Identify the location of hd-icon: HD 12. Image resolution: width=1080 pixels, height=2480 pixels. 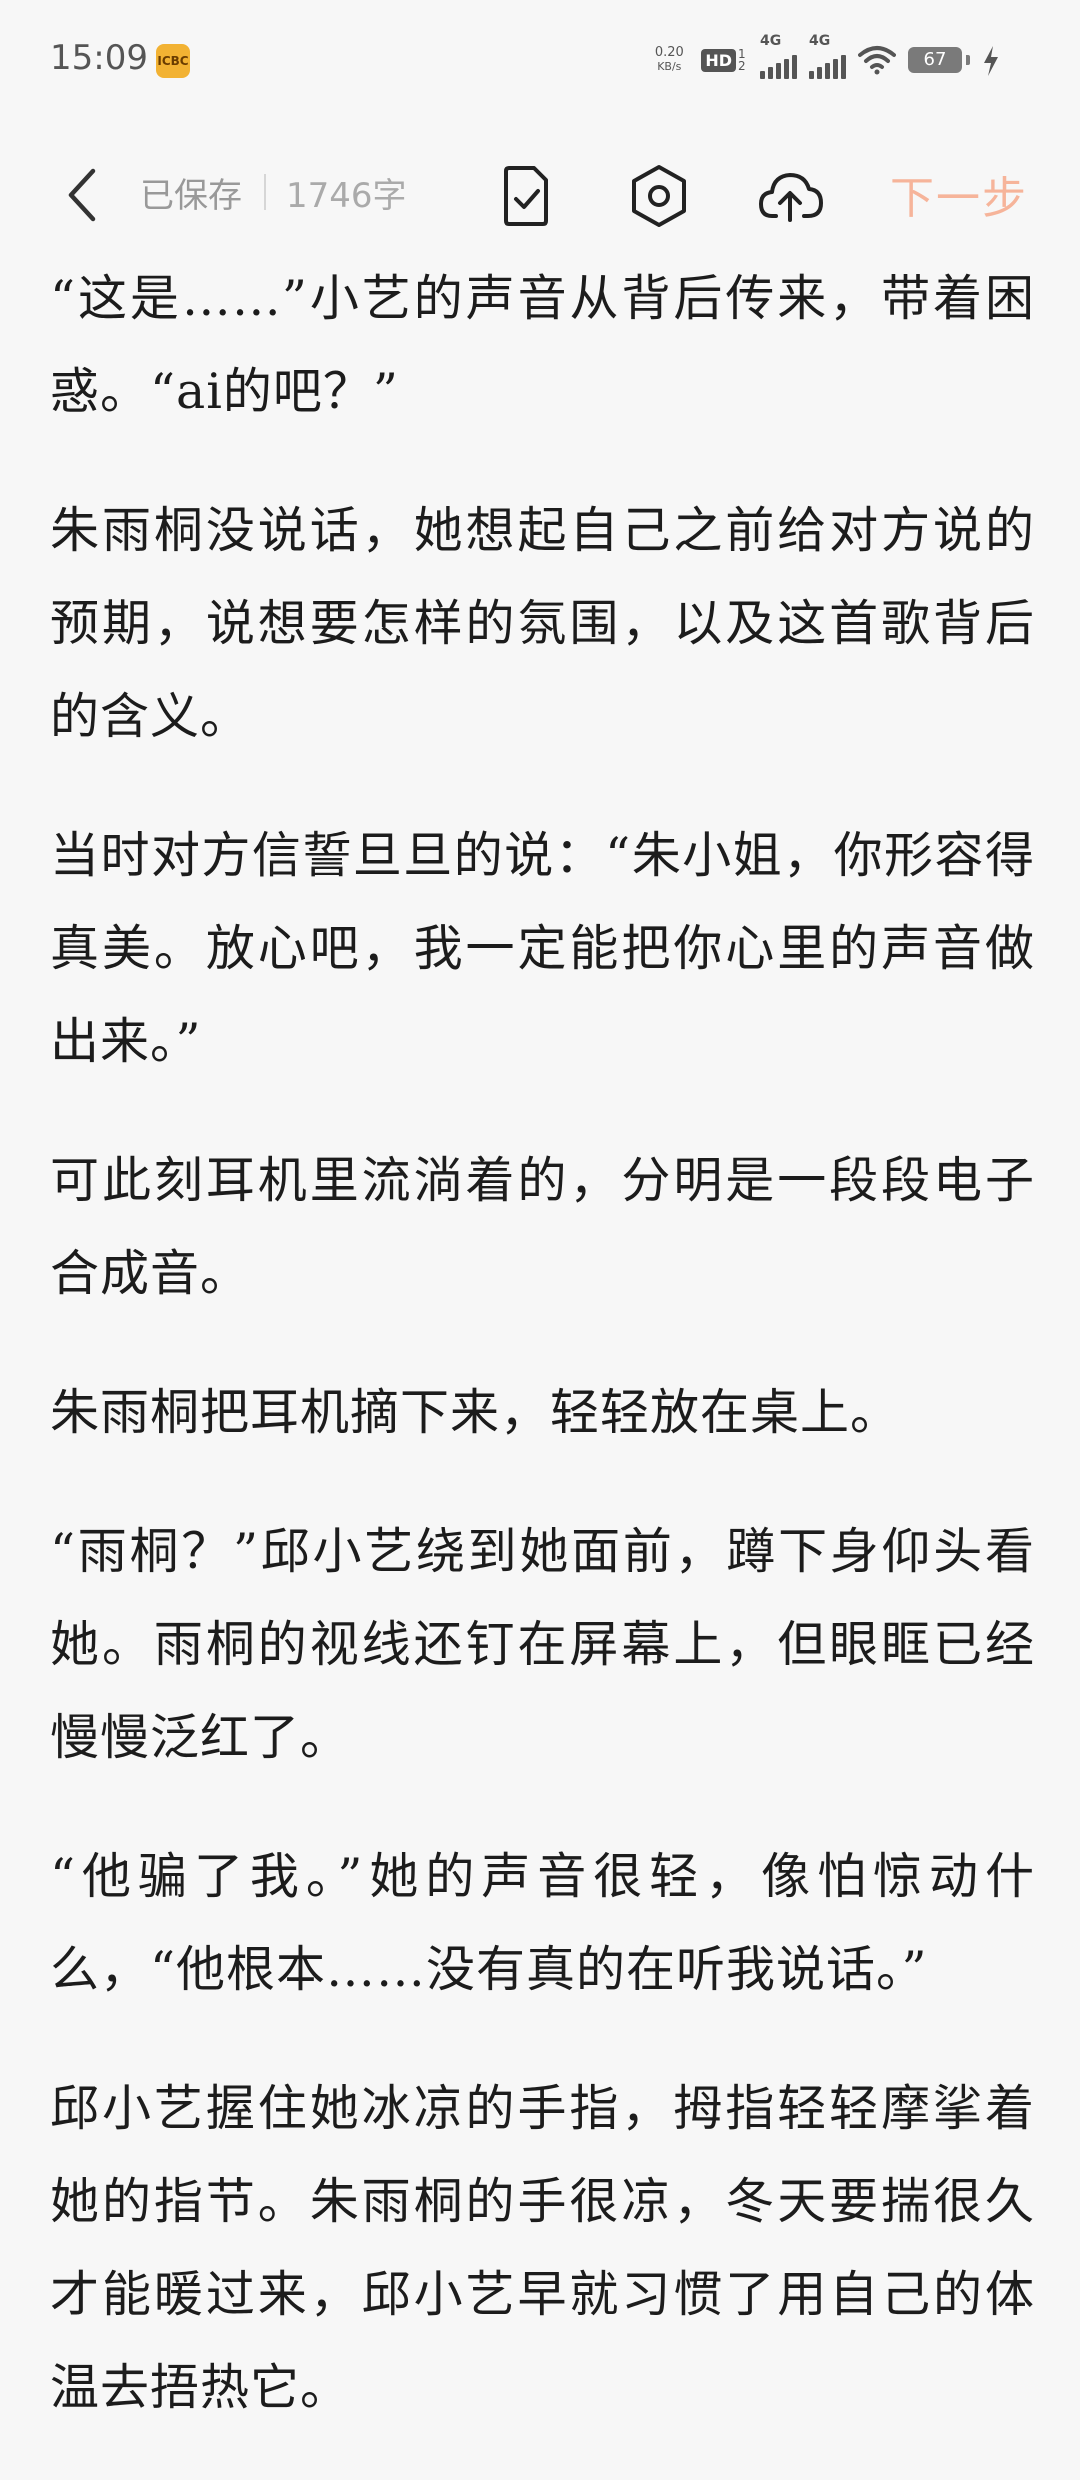
(724, 60).